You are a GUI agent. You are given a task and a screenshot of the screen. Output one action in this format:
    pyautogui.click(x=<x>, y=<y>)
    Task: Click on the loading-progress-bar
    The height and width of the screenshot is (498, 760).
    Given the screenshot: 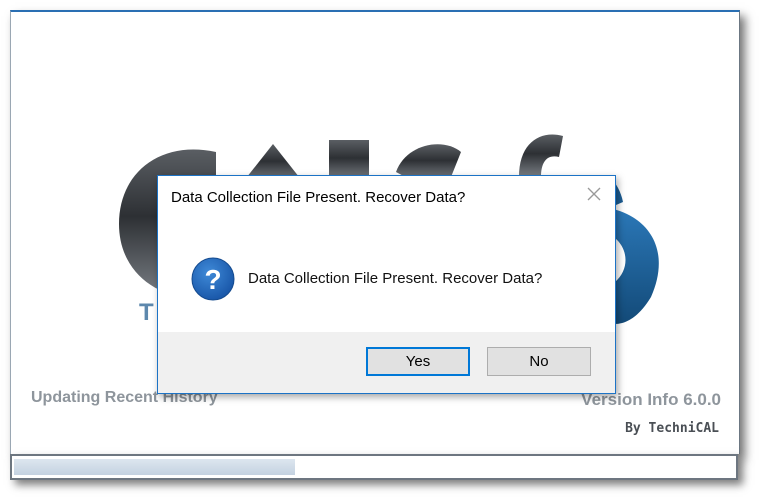 What is the action you would take?
    pyautogui.click(x=374, y=467)
    